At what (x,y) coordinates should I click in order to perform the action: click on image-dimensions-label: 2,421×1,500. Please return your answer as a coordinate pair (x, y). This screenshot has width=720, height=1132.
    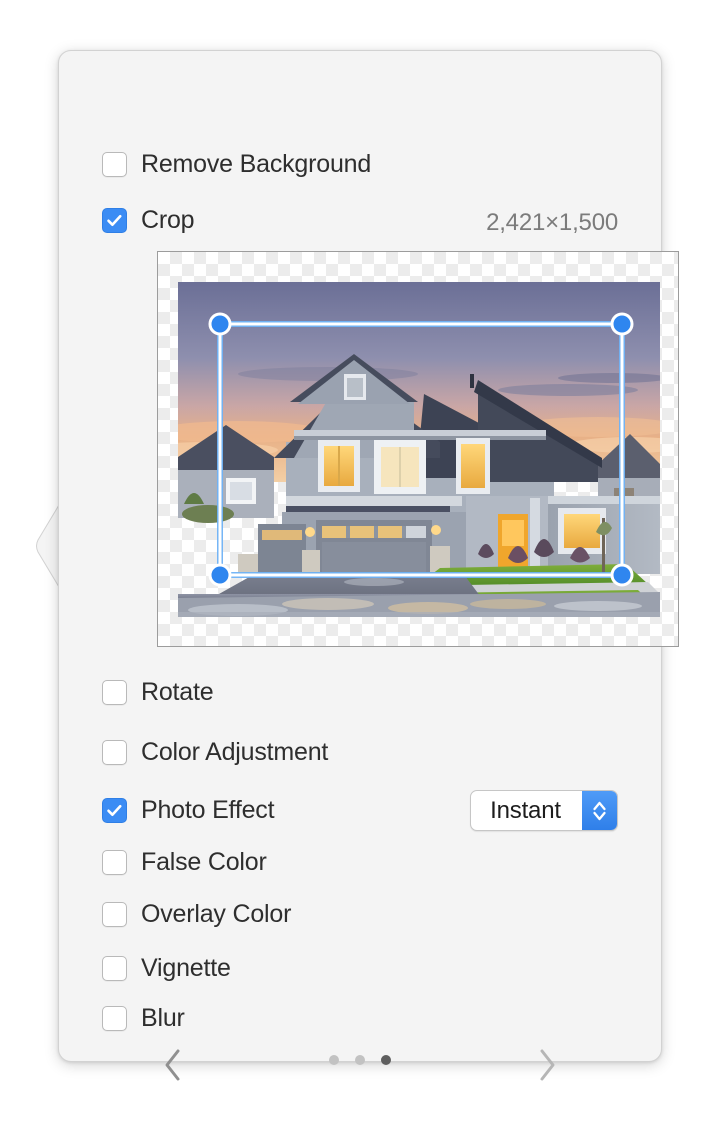
    Looking at the image, I should click on (552, 222).